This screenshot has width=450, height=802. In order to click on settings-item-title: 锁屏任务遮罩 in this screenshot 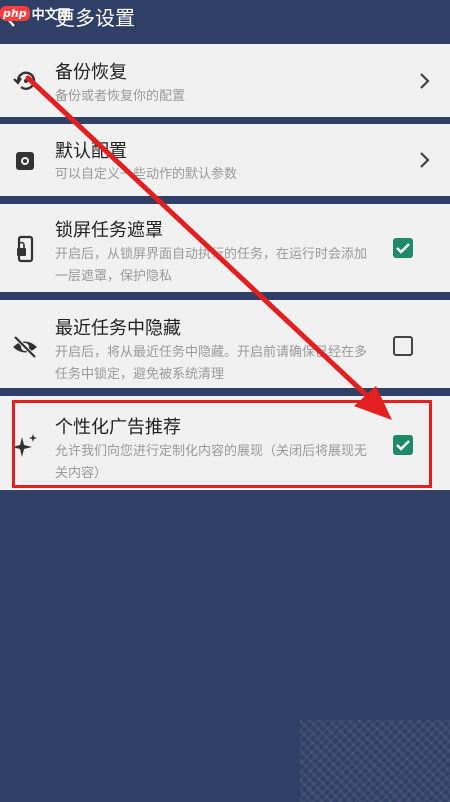, I will do `click(109, 230)`.